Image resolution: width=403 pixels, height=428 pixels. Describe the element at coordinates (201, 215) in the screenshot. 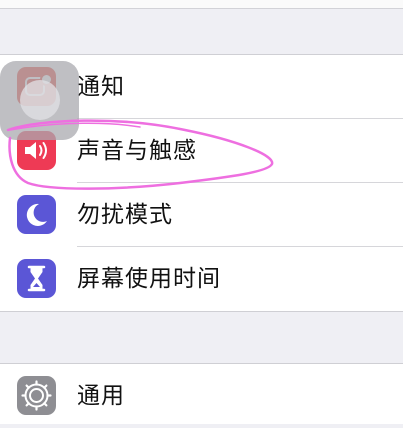

I see `settings-row-do-not-disturb: 勿扰模式` at that location.